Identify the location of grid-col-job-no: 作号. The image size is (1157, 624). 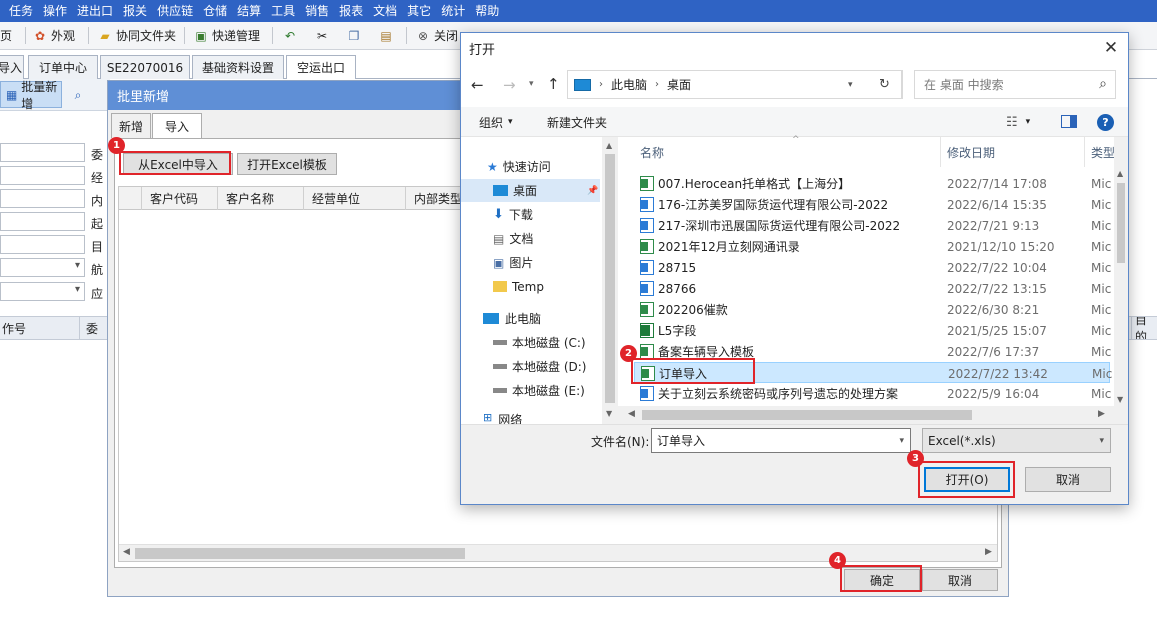
(40, 328).